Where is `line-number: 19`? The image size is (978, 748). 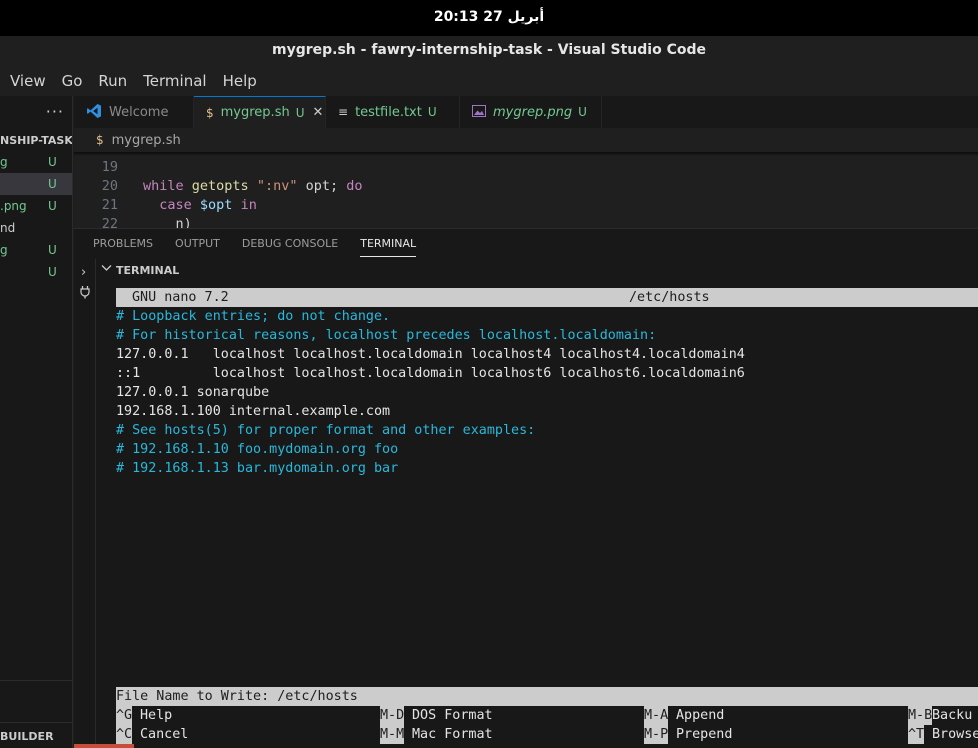 line-number: 19 is located at coordinates (109, 167).